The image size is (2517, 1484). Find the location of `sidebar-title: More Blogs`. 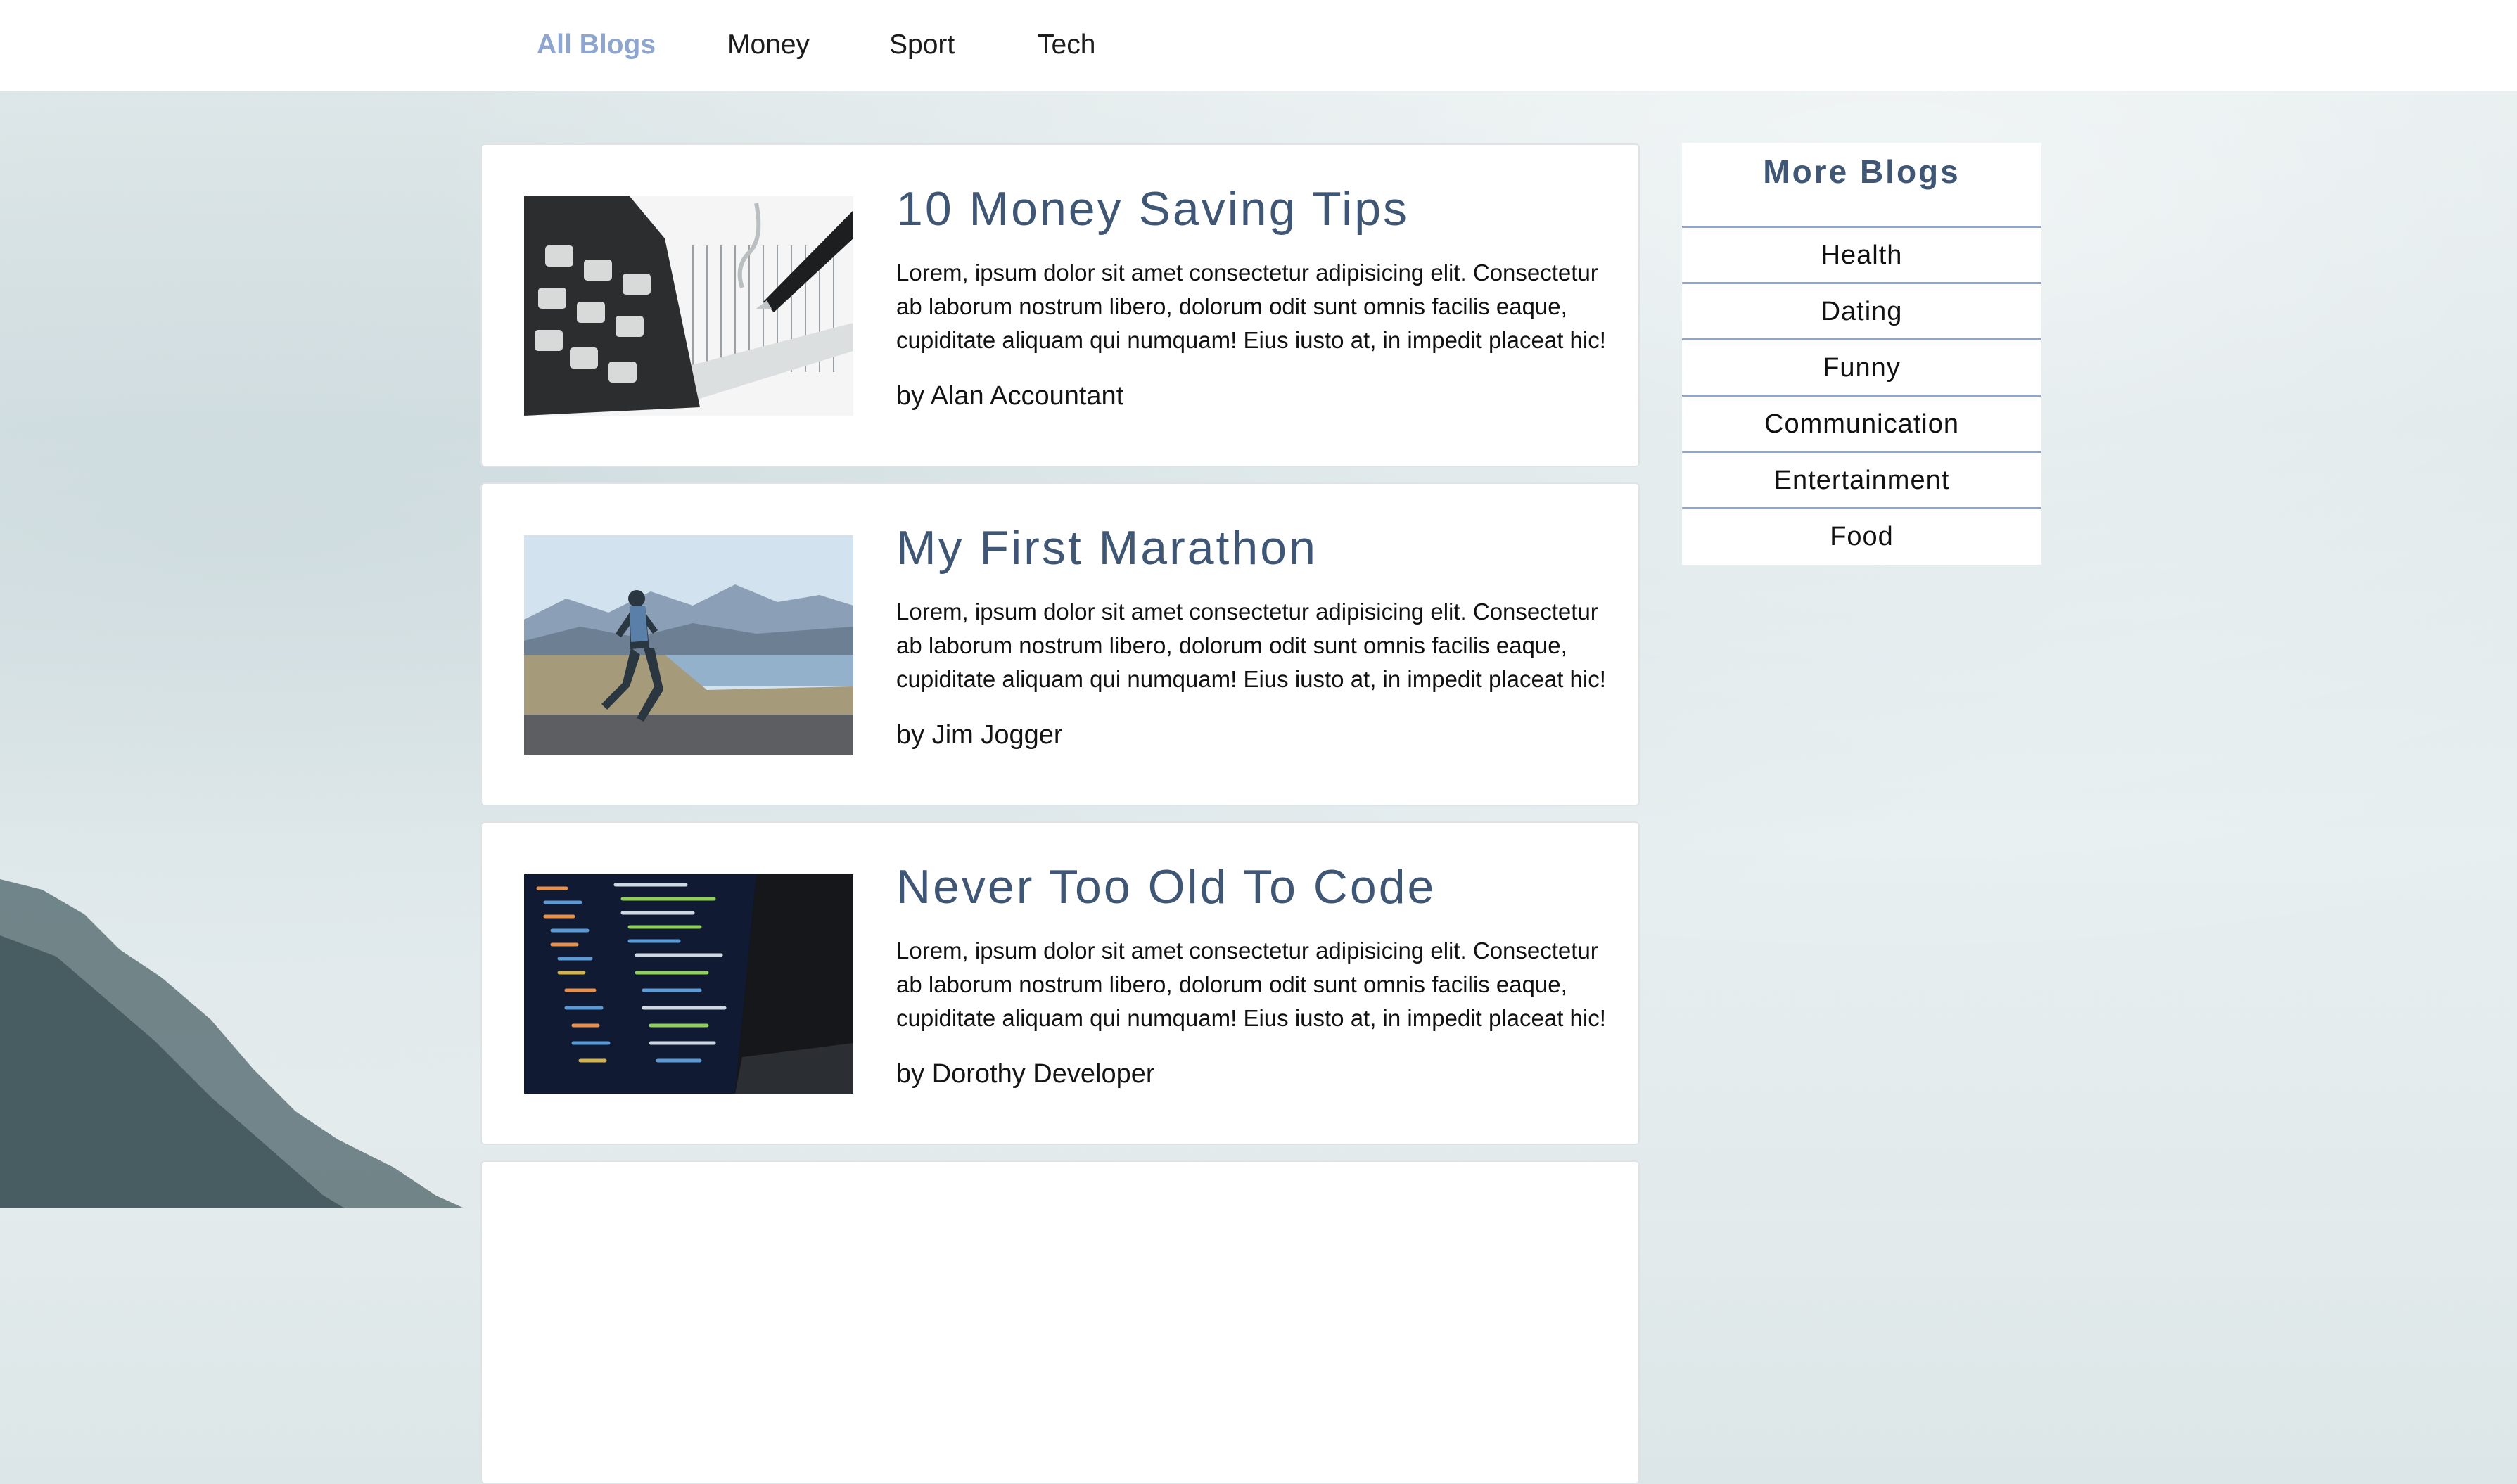

sidebar-title: More Blogs is located at coordinates (1862, 171).